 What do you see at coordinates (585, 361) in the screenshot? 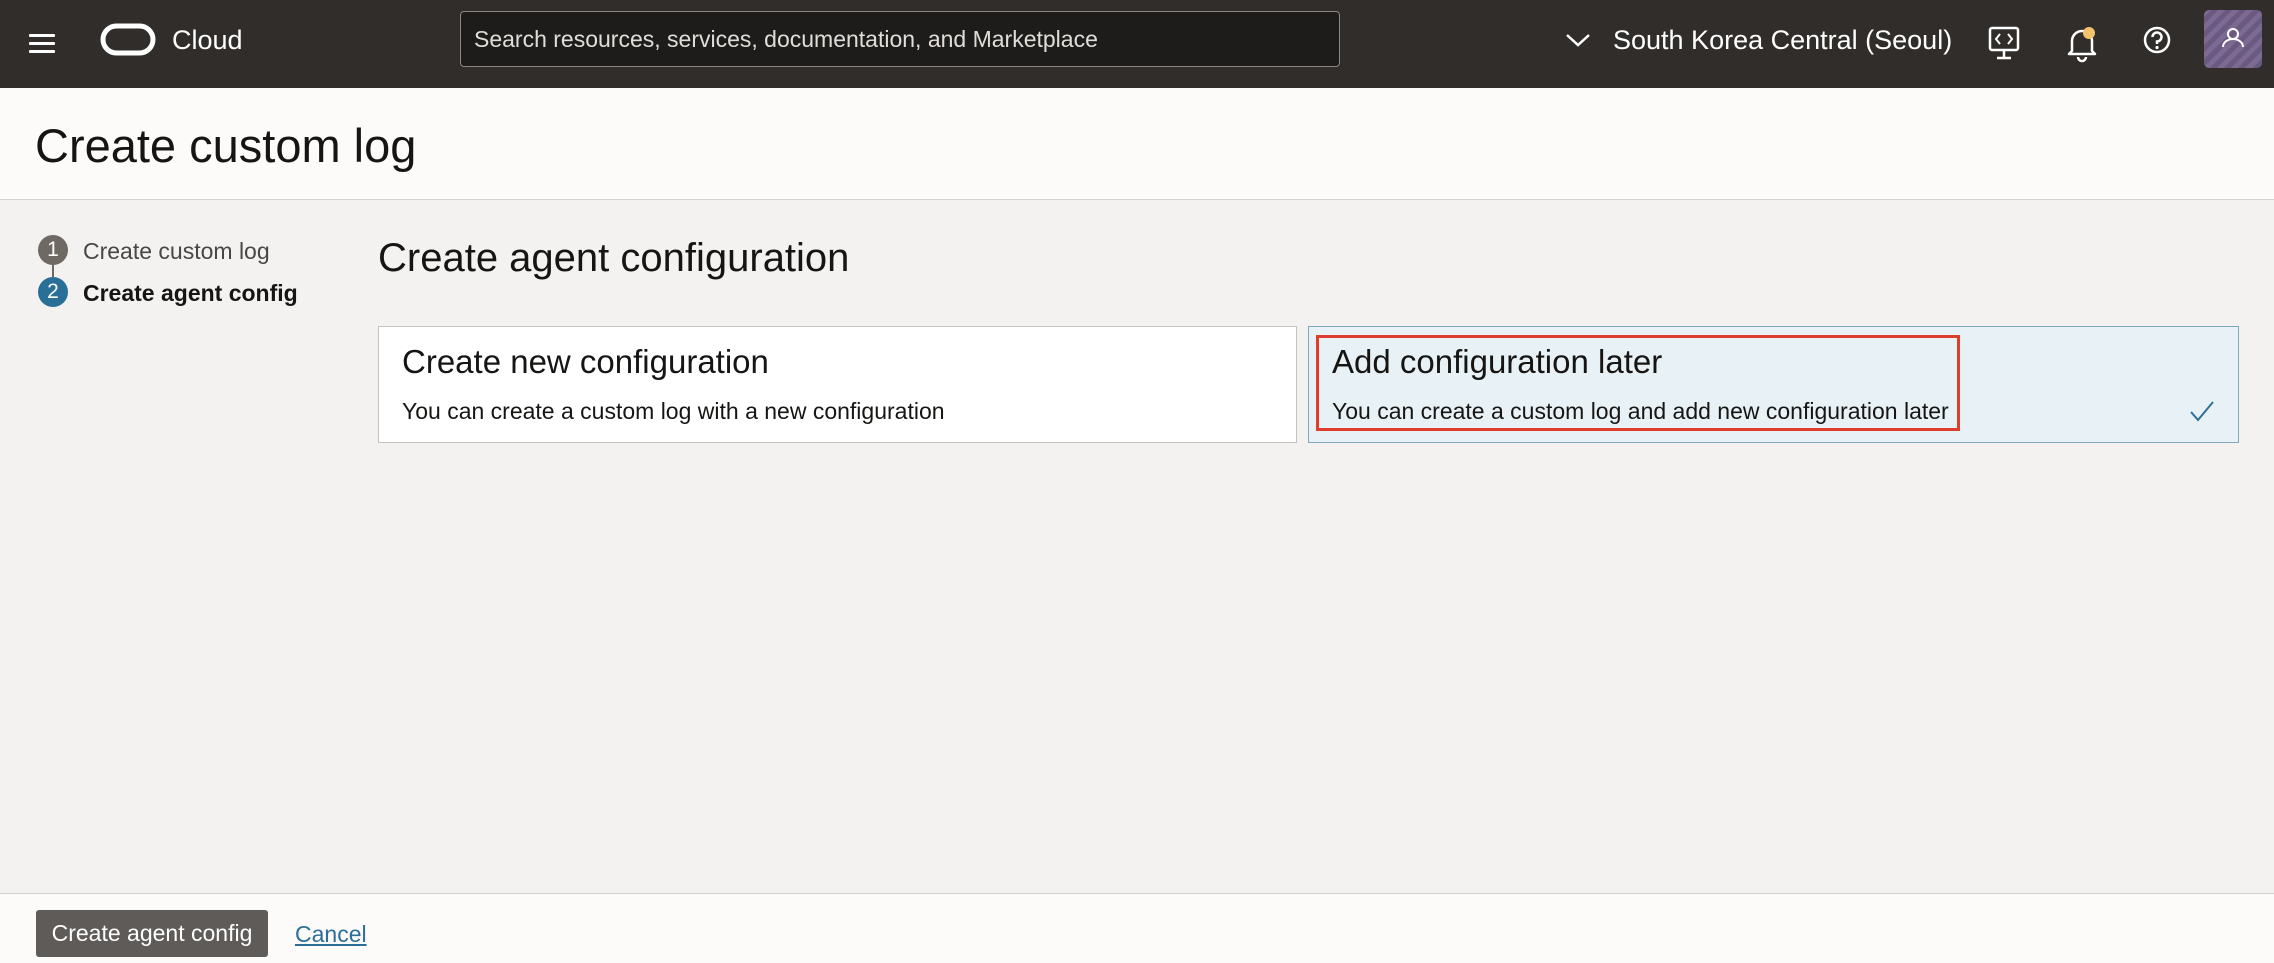
I see `option-title: Create new configuration` at bounding box center [585, 361].